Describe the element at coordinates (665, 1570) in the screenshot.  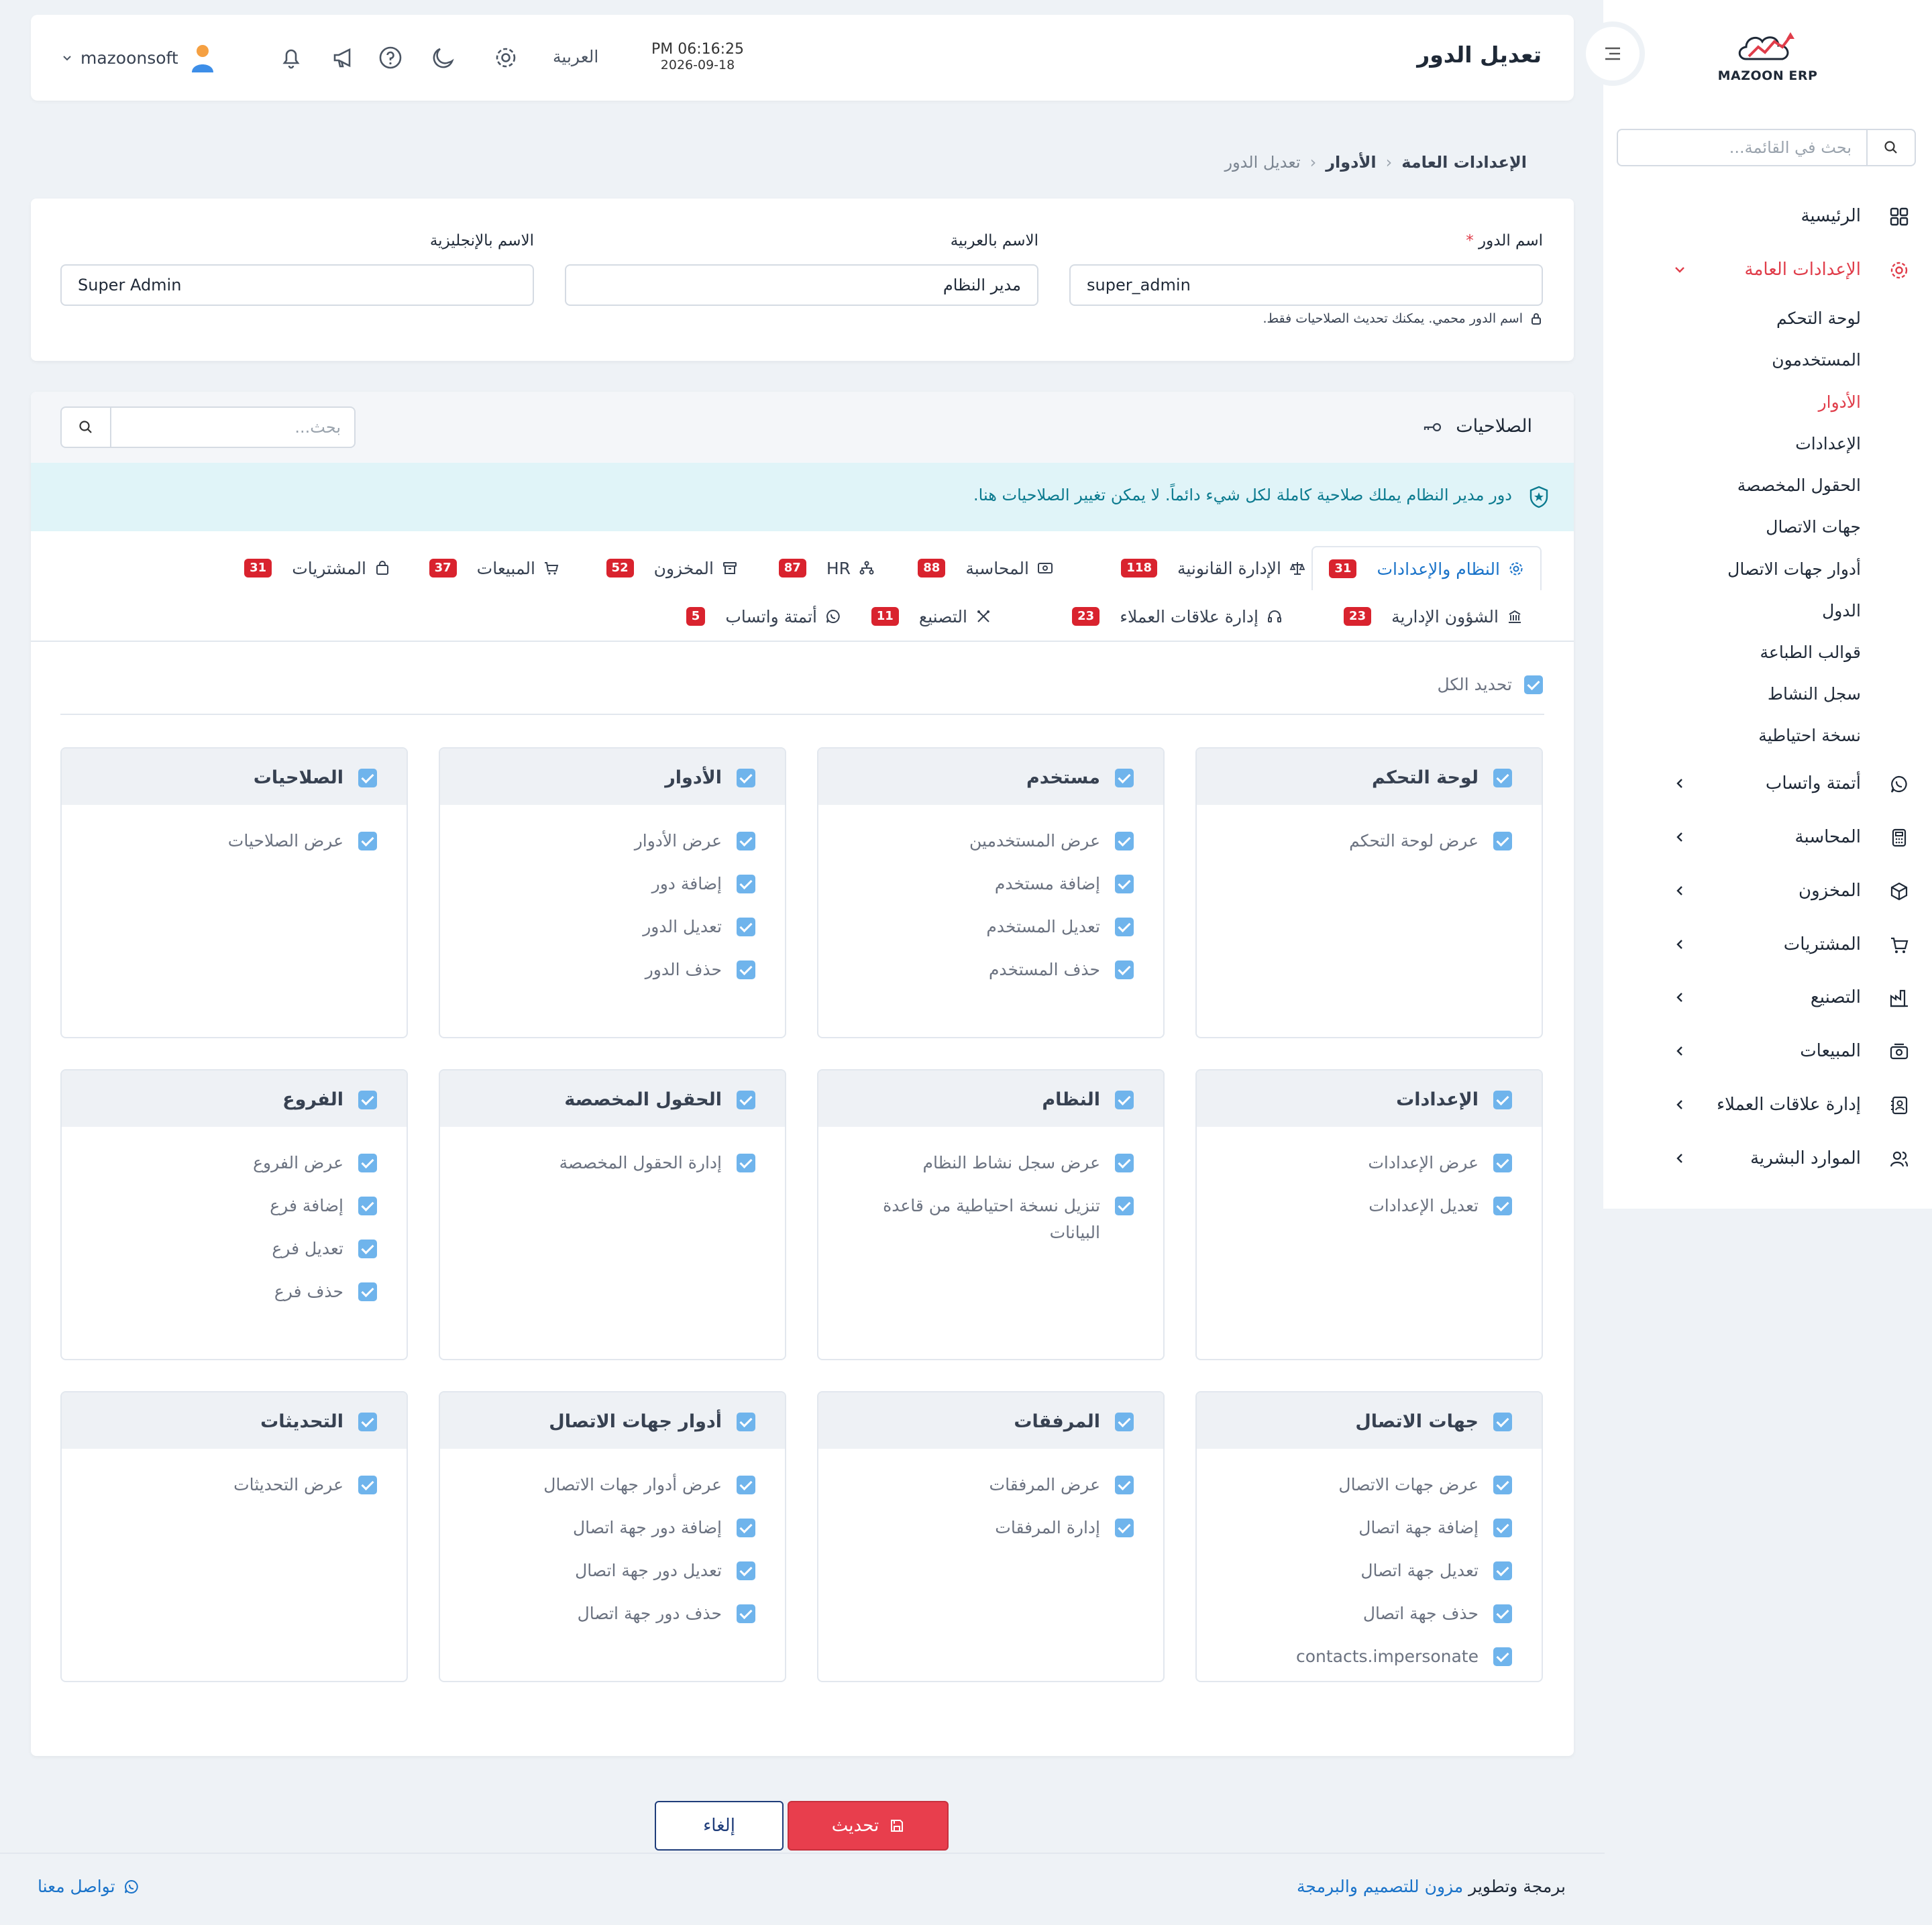
I see `permission-item: تعديل دور جهة اتصال` at that location.